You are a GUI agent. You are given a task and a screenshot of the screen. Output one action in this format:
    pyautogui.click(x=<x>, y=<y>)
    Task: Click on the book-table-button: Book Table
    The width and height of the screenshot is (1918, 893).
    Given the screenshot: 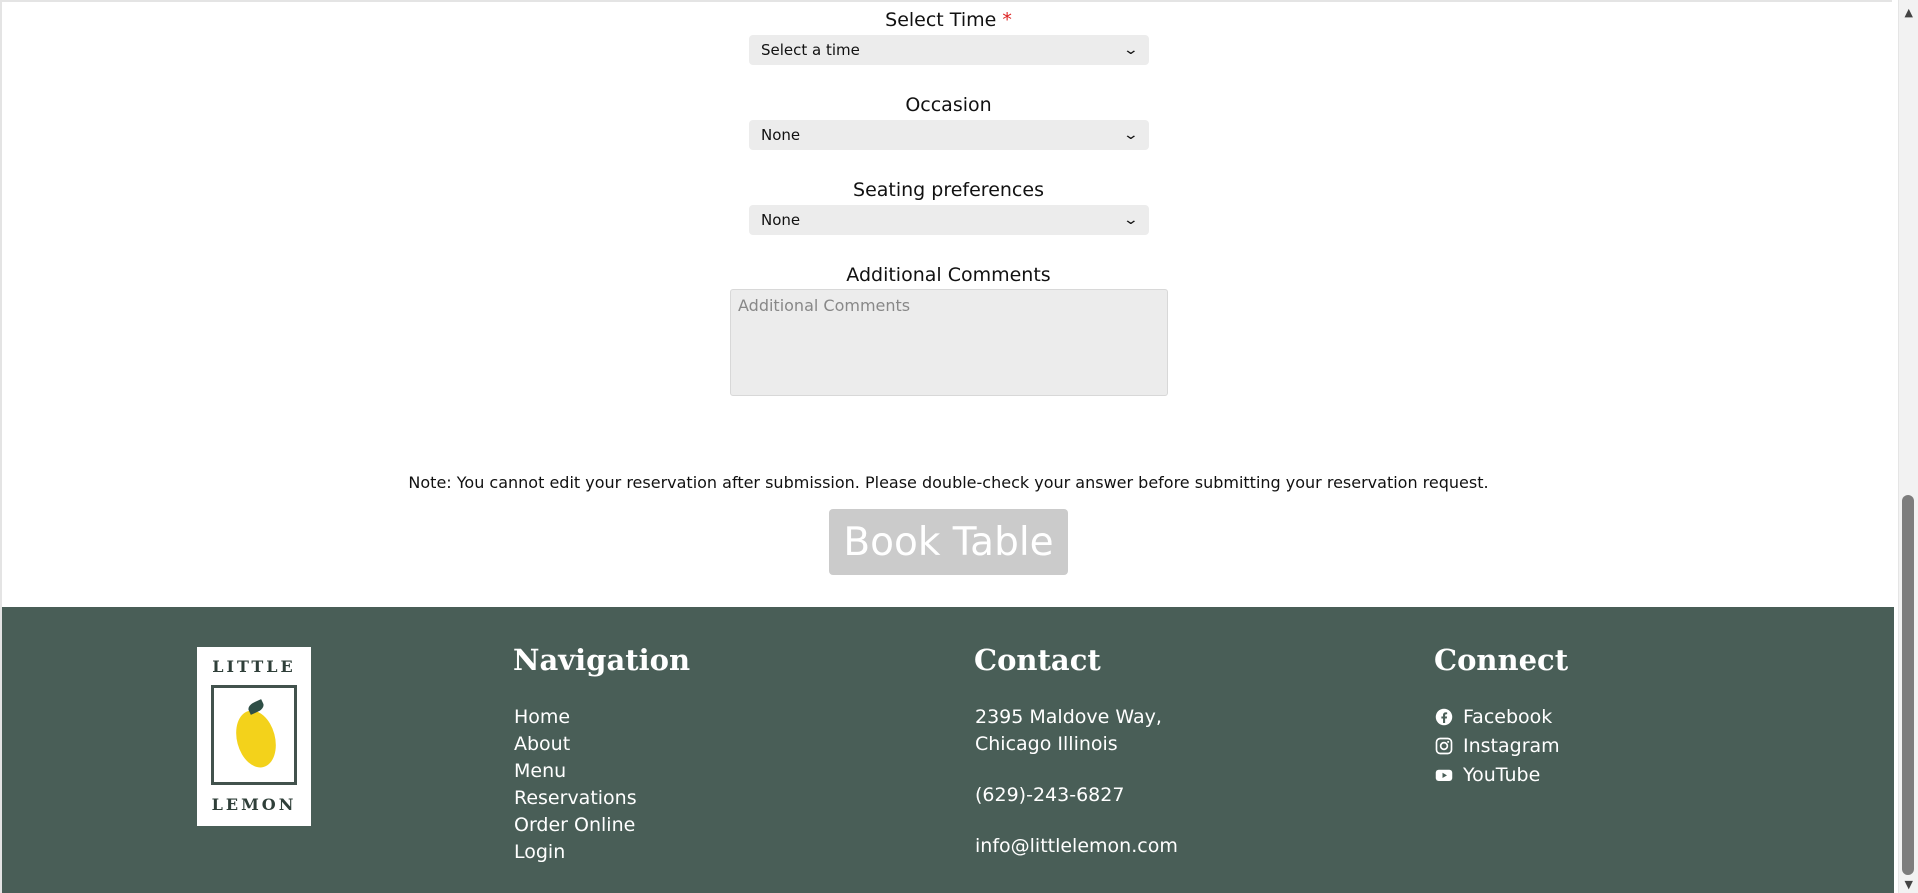 What is the action you would take?
    pyautogui.click(x=948, y=542)
    